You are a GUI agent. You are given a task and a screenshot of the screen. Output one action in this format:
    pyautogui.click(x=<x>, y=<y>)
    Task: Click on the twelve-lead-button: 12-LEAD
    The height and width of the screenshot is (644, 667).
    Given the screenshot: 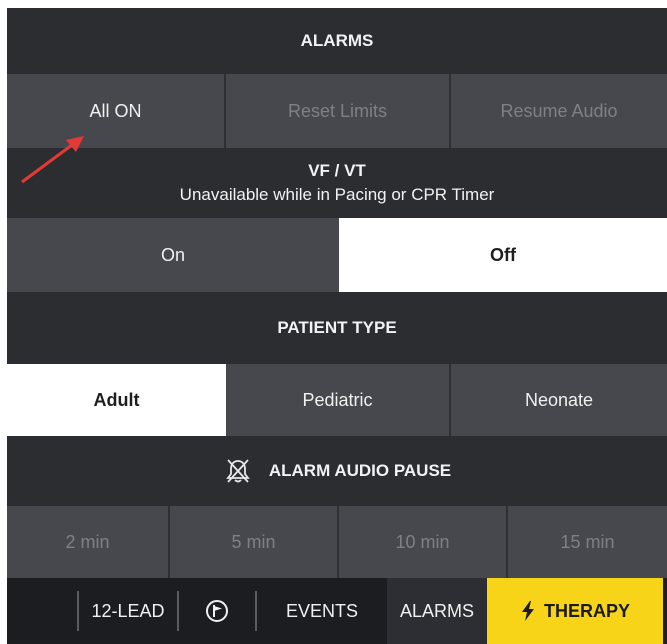 What is the action you would take?
    pyautogui.click(x=128, y=611)
    